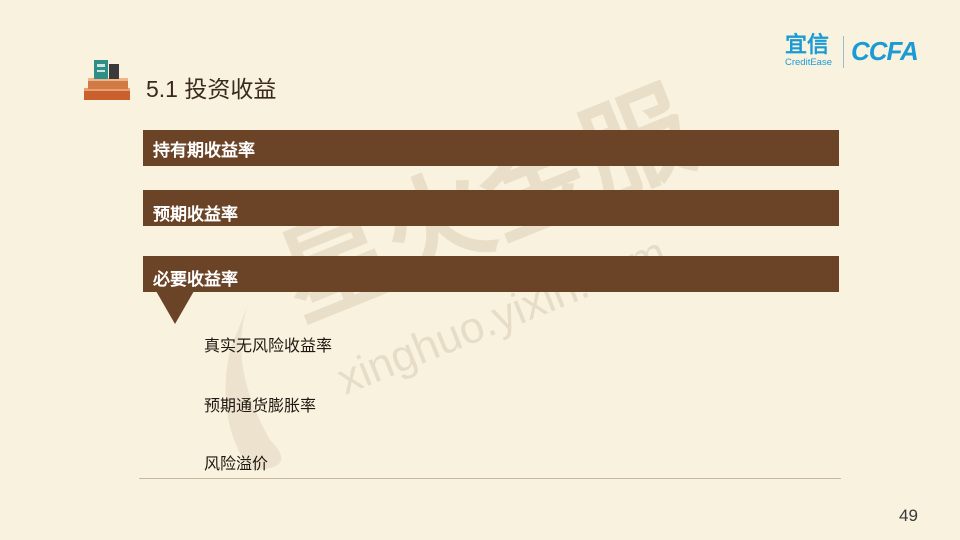  Describe the element at coordinates (236, 464) in the screenshot. I see `sub-item-risk-premium: 风险溢价` at that location.